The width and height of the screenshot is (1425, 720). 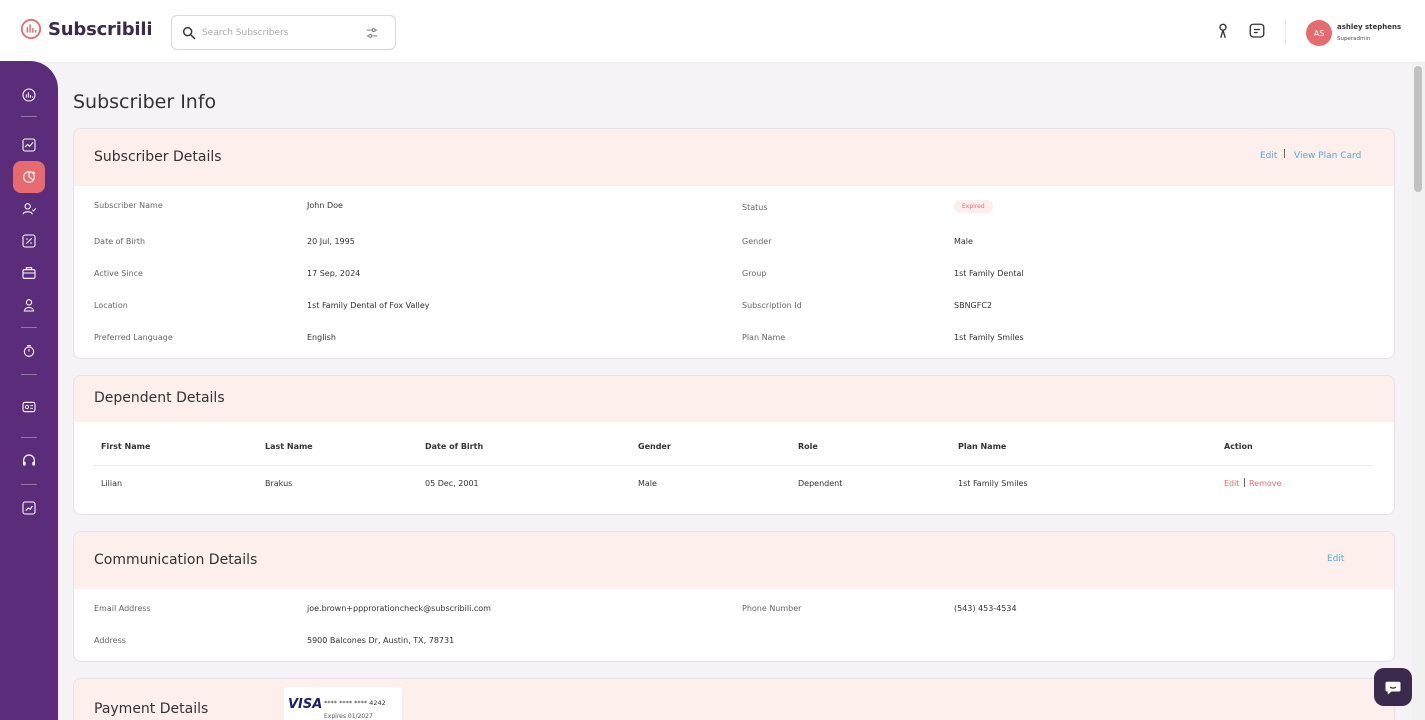 I want to click on subscriptions-icon, so click(x=29, y=177).